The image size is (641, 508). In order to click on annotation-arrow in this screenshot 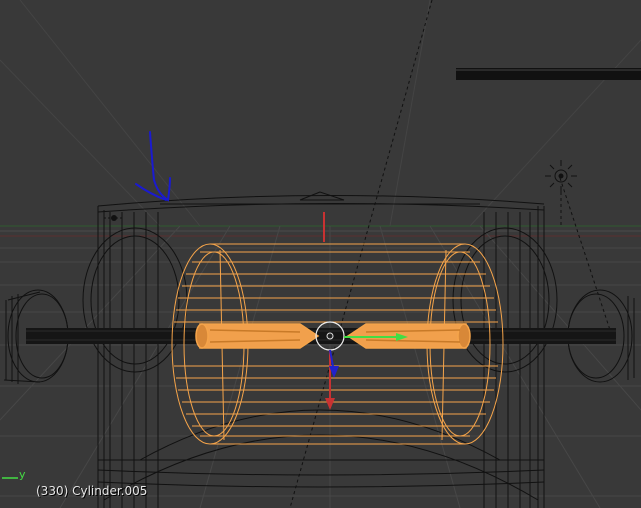, I will do `click(153, 166)`.